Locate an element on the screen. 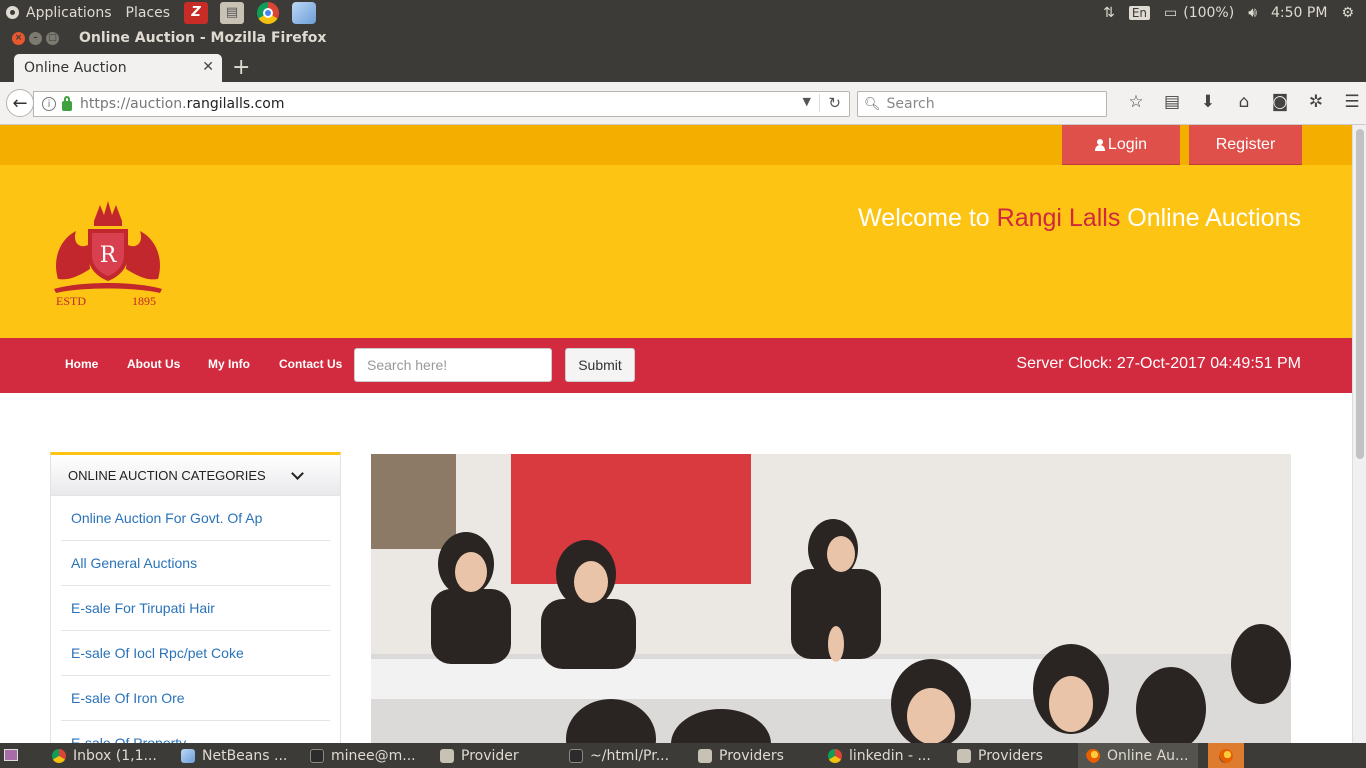  url-bar: i https://auction.rangilalls.com ▼ ↻ is located at coordinates (441, 104).